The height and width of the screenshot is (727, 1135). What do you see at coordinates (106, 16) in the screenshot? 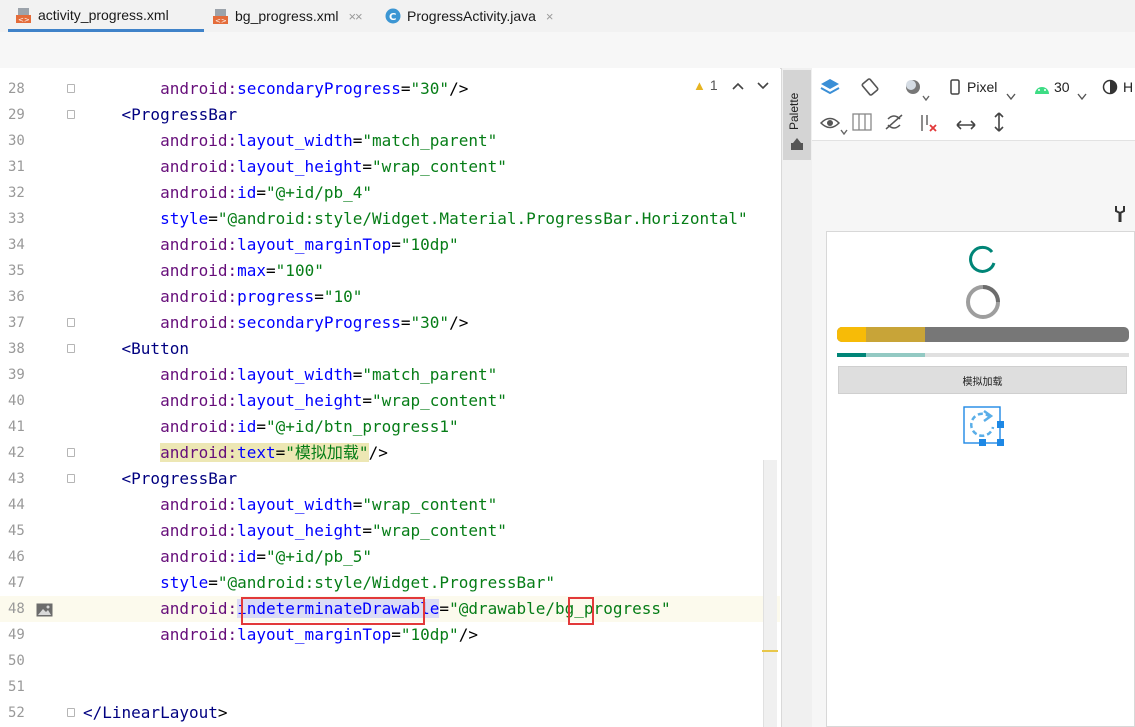
I see `tab-activity-progress: <> activity_progress.xml` at bounding box center [106, 16].